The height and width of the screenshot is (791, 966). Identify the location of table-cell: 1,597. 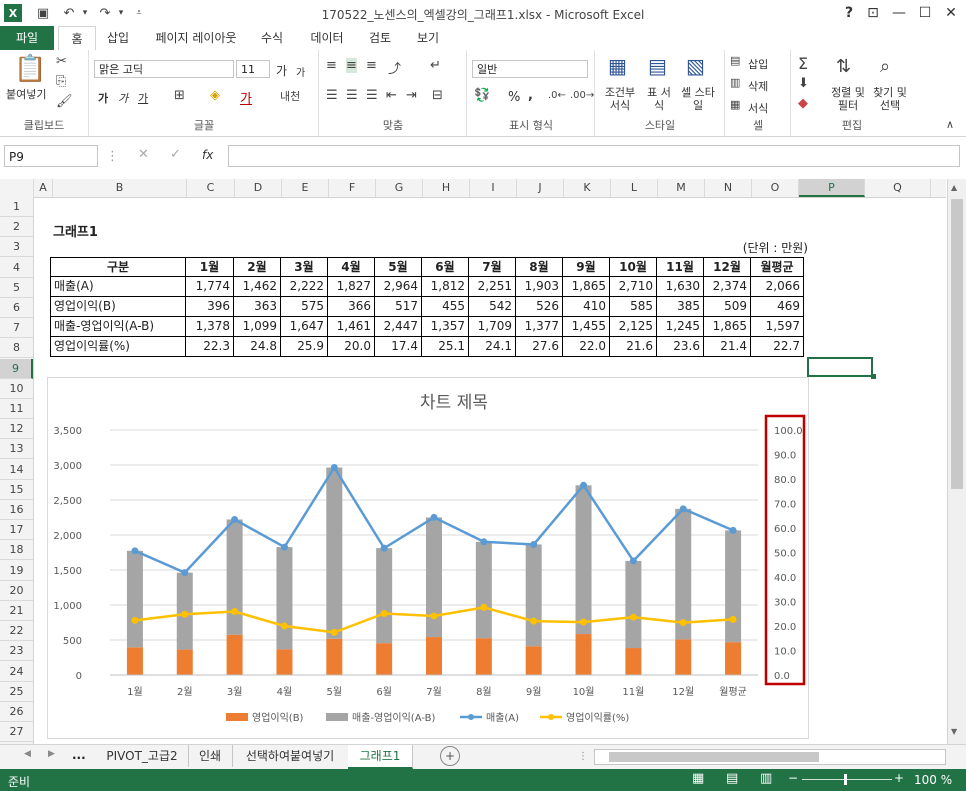
(777, 327).